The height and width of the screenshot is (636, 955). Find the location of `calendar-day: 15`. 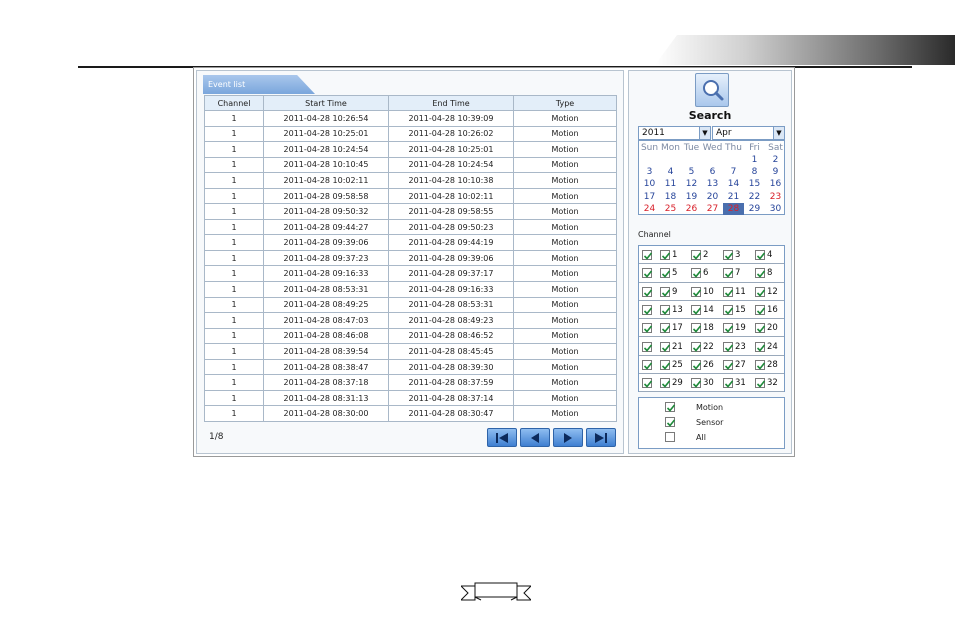

calendar-day: 15 is located at coordinates (754, 184).